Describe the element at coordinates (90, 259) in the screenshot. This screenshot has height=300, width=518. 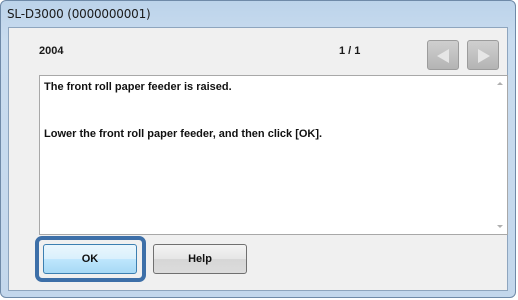
I see `ok-button: OK` at that location.